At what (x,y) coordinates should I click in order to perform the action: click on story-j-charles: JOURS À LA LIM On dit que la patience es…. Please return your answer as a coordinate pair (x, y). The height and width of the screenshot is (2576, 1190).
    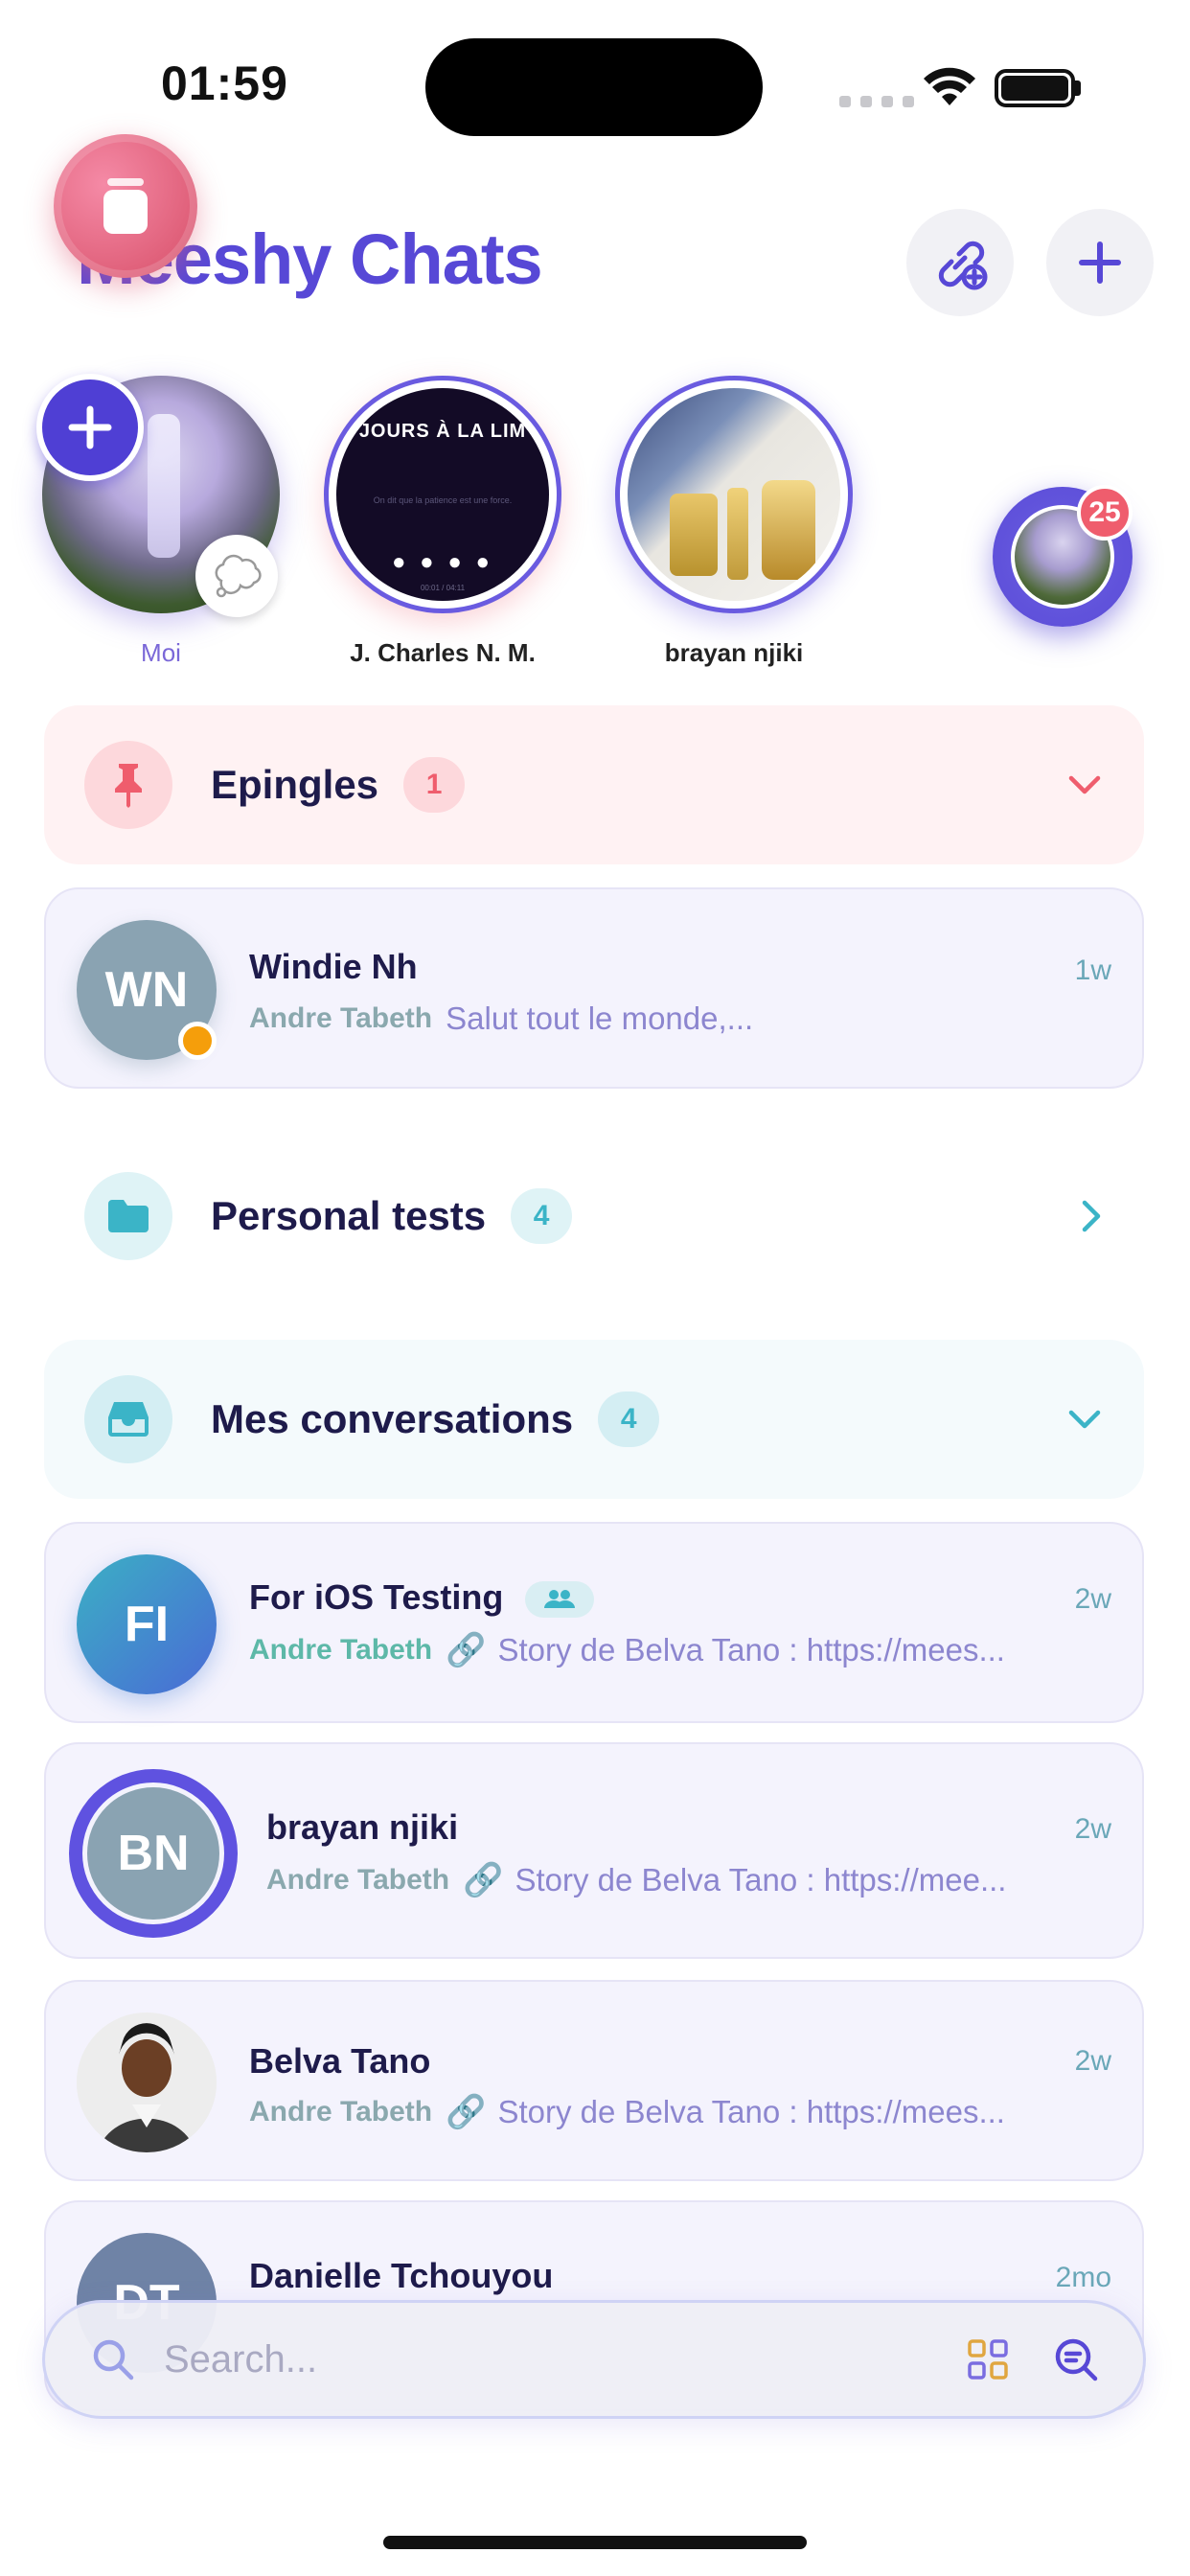
    Looking at the image, I should click on (443, 522).